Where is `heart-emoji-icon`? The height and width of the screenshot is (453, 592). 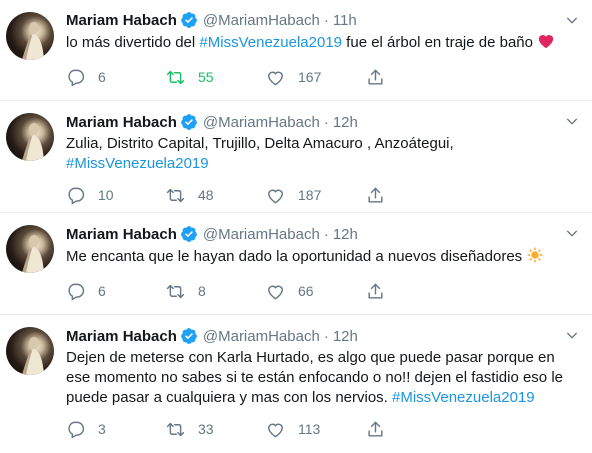 heart-emoji-icon is located at coordinates (546, 44).